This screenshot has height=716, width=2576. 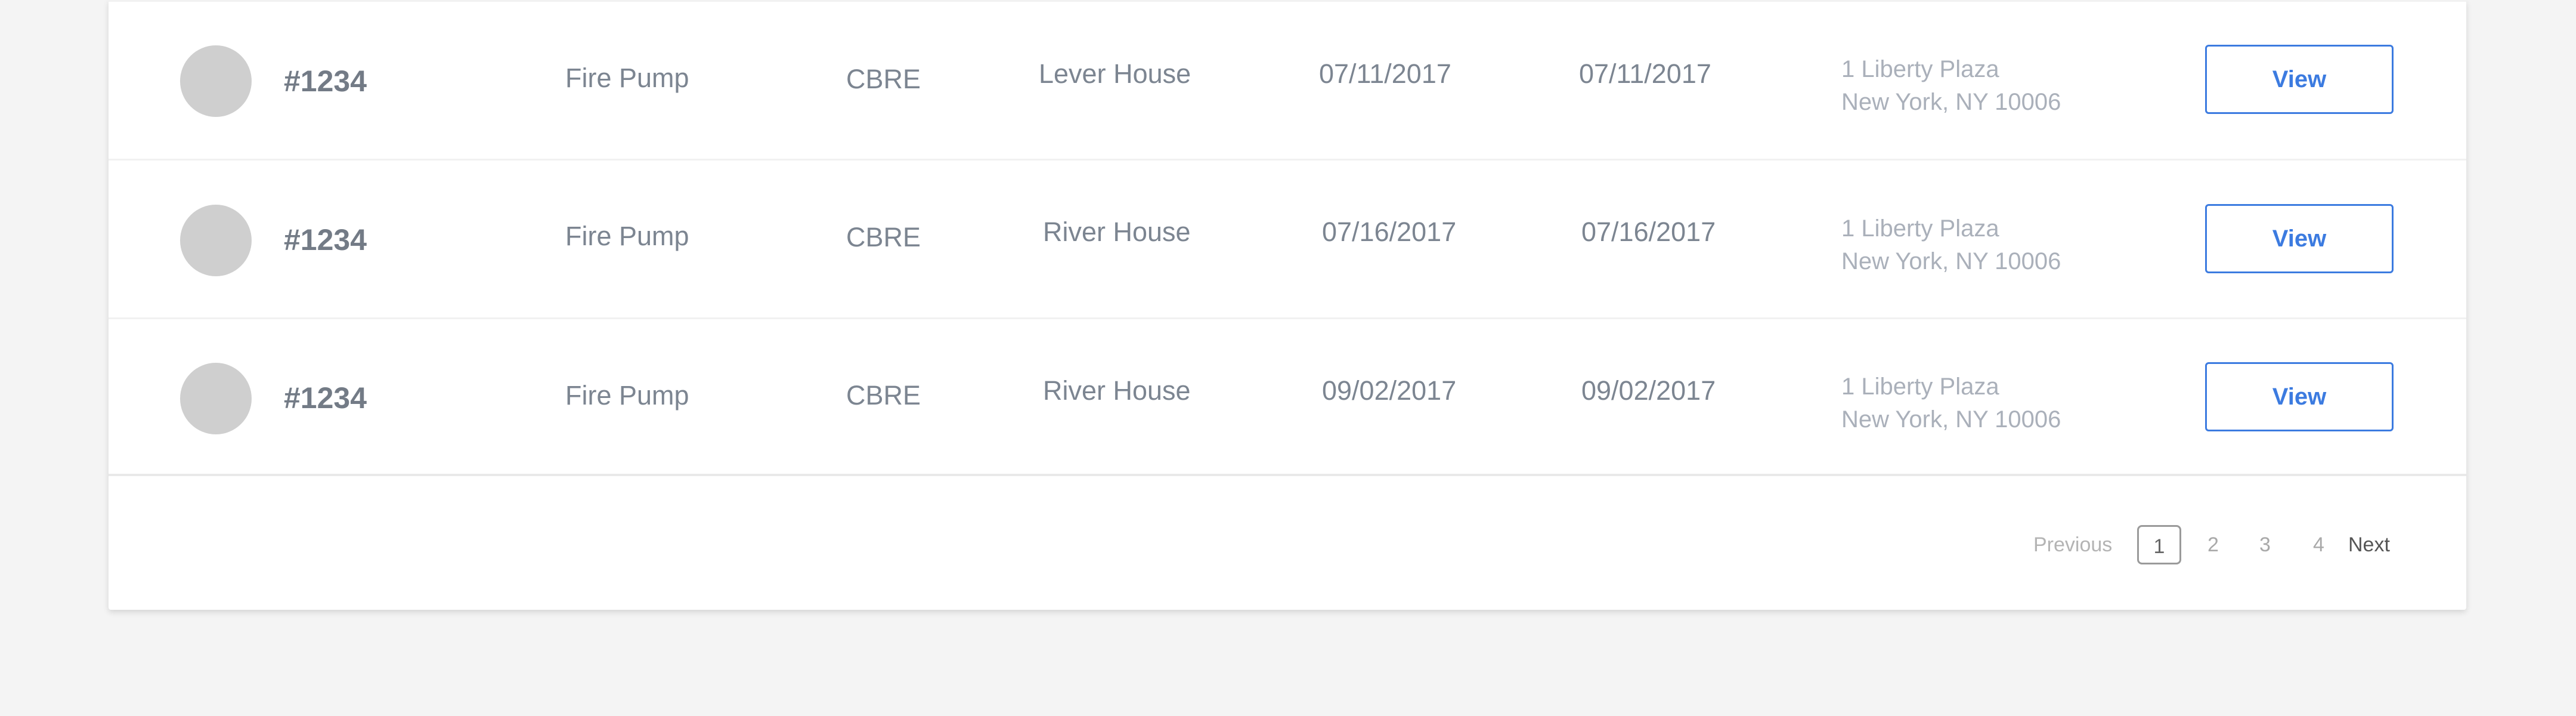 What do you see at coordinates (2159, 544) in the screenshot?
I see `pagination-page-1: 1` at bounding box center [2159, 544].